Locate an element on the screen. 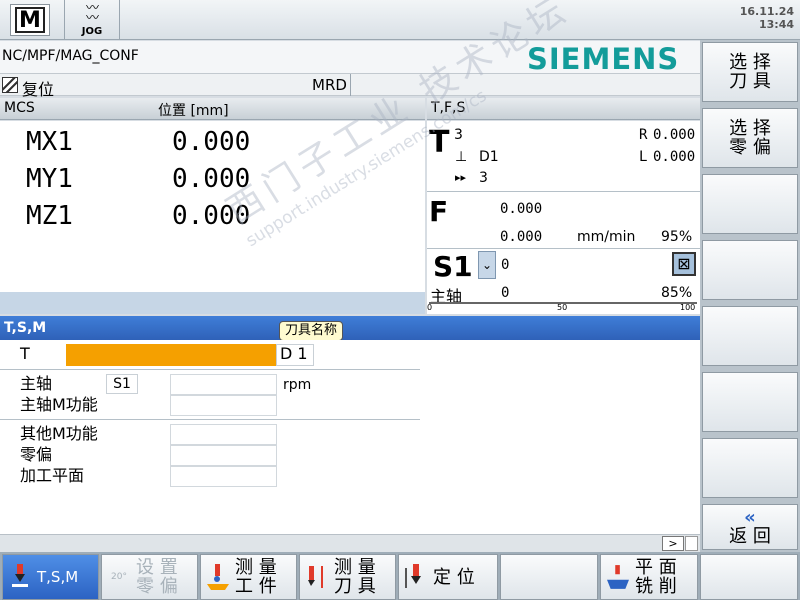  empty-bottom-softkey-right is located at coordinates (749, 577).